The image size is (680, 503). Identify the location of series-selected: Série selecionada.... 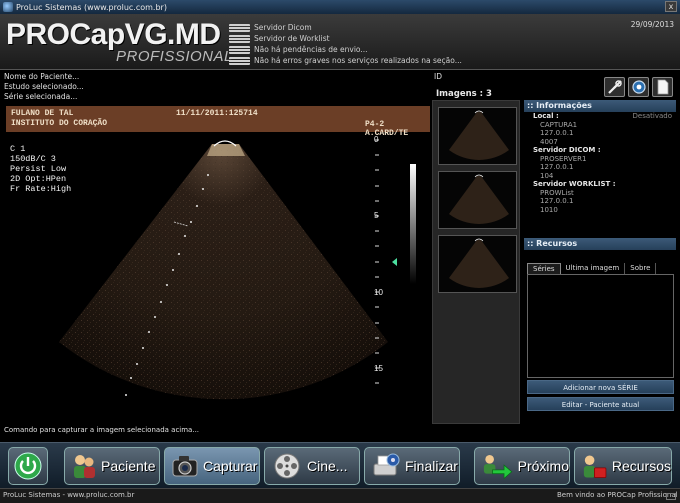
(41, 96).